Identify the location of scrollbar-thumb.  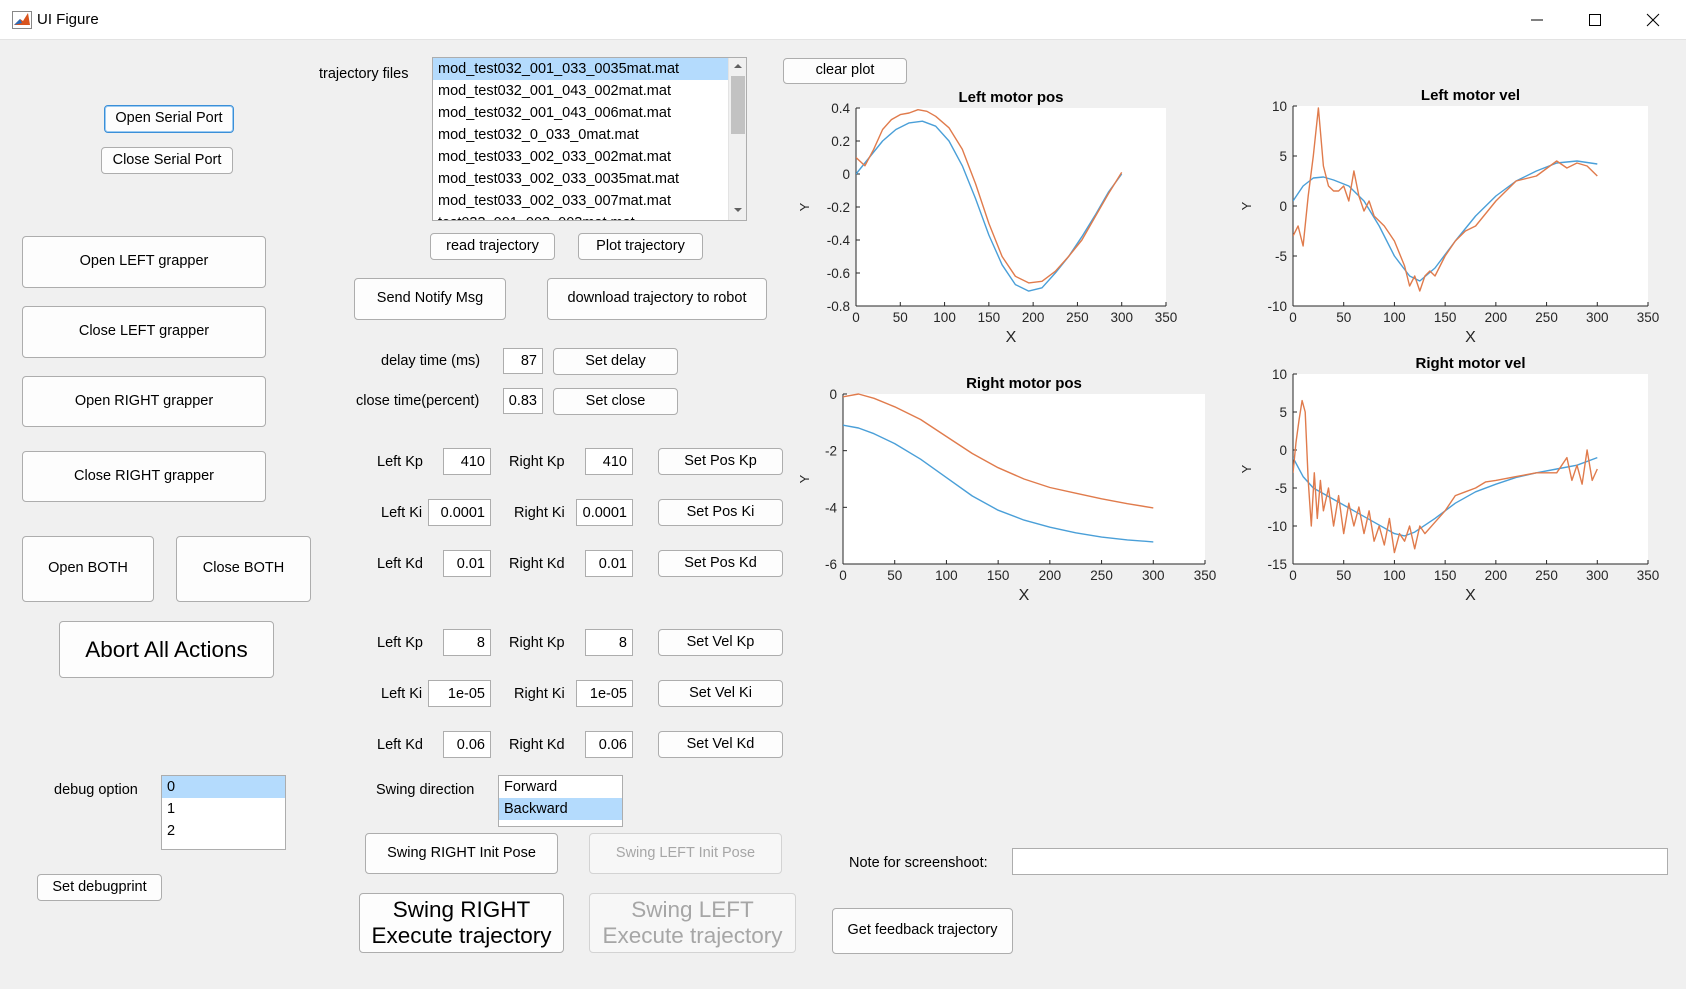
(738, 105).